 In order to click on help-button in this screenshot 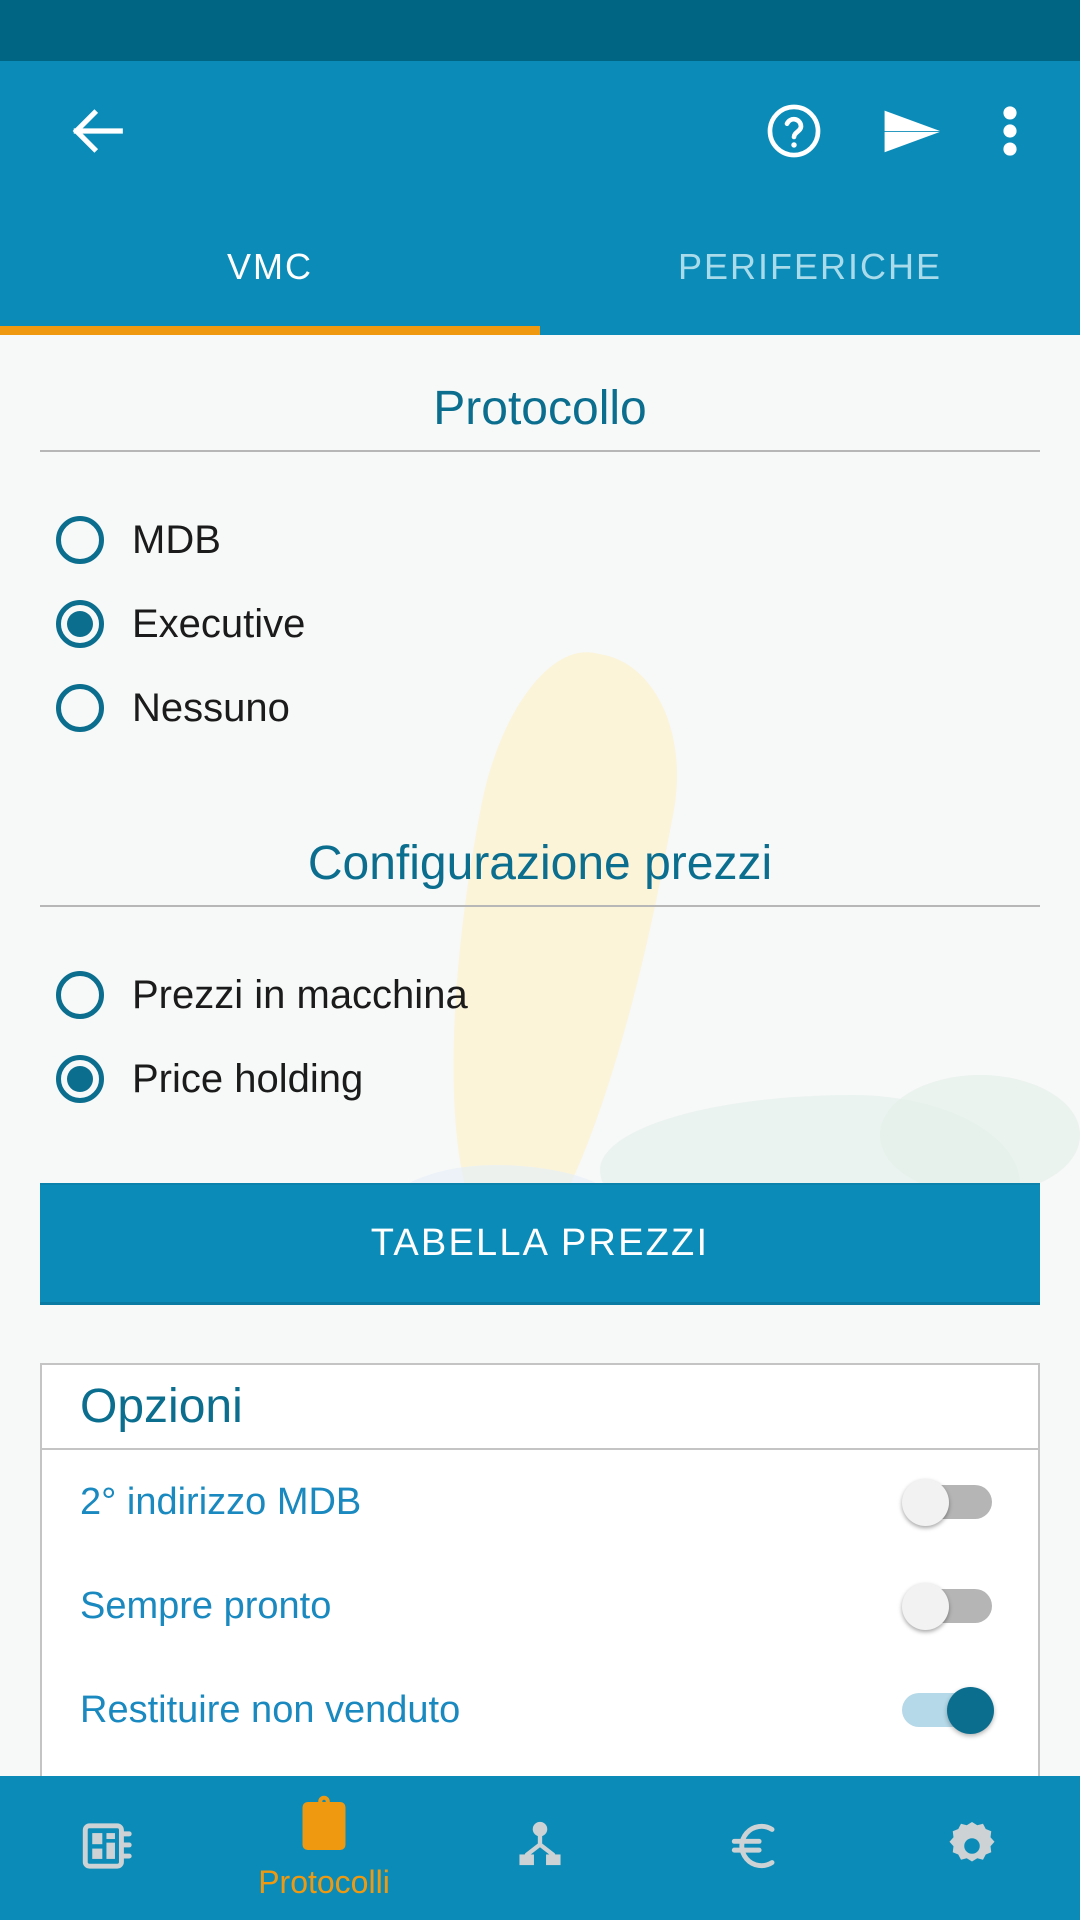, I will do `click(794, 134)`.